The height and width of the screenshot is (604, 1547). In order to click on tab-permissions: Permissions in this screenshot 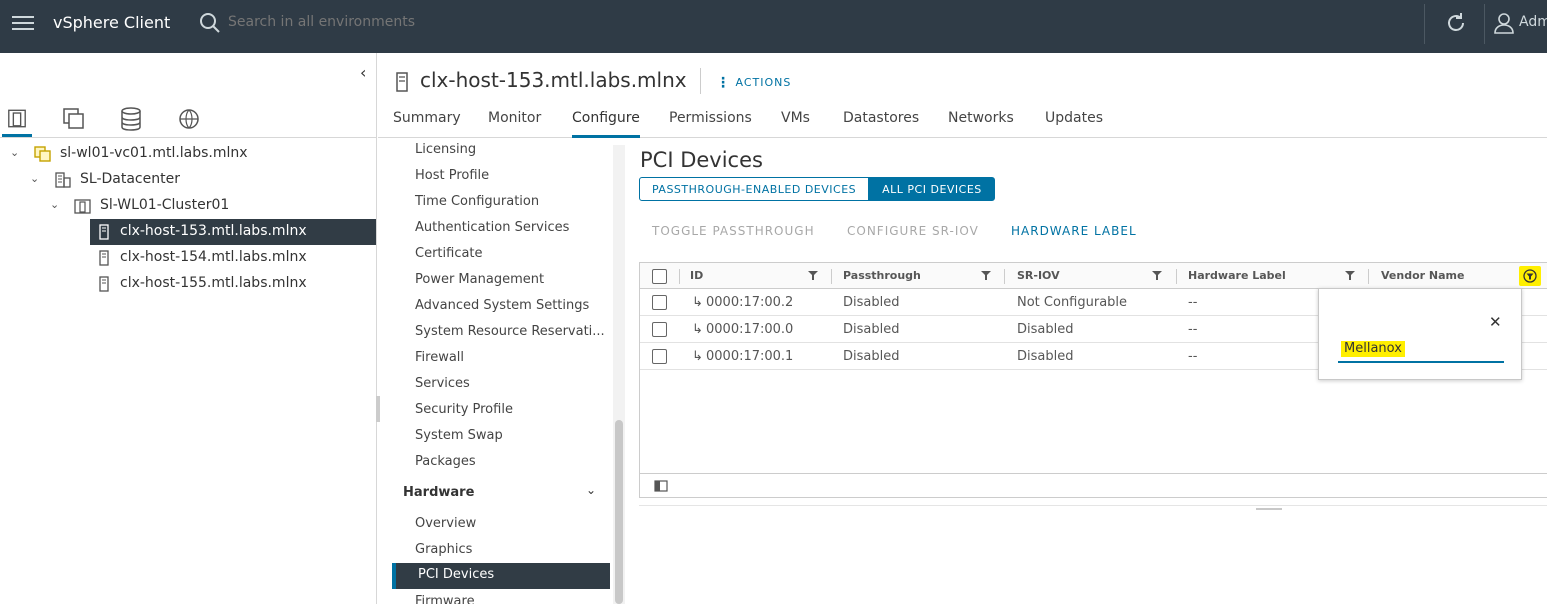, I will do `click(710, 124)`.